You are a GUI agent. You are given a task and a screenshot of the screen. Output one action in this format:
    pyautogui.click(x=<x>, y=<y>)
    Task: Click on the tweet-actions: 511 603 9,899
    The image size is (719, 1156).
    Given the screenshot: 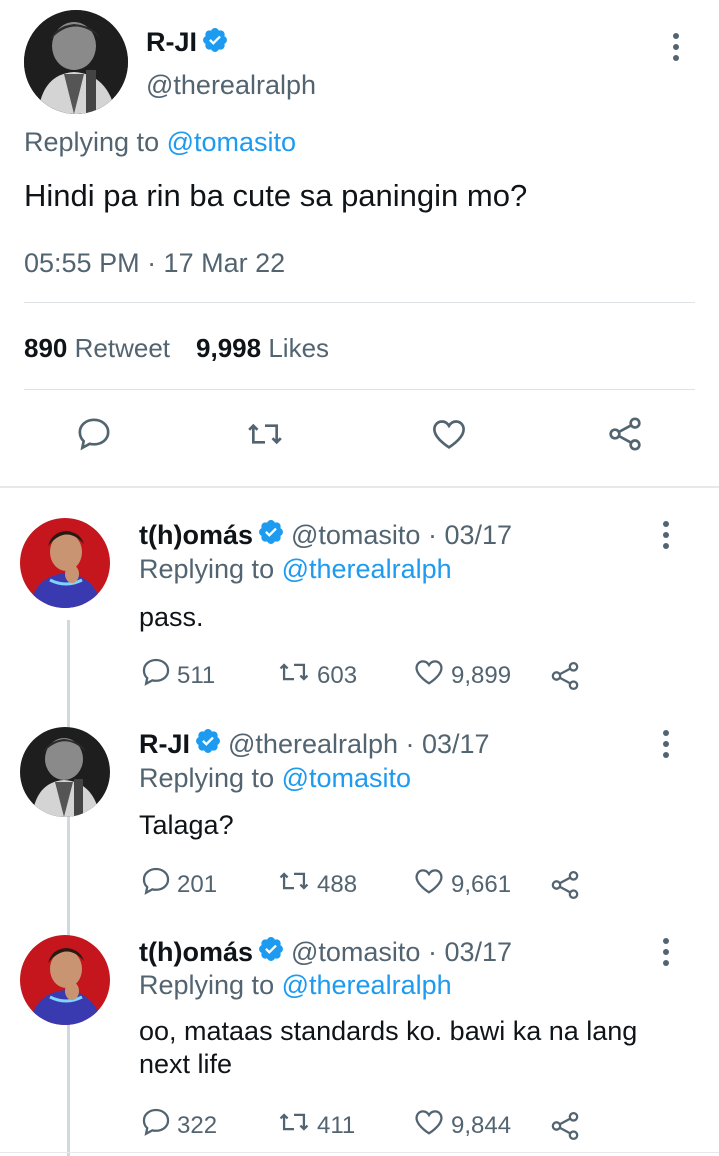 What is the action you would take?
    pyautogui.click(x=363, y=675)
    